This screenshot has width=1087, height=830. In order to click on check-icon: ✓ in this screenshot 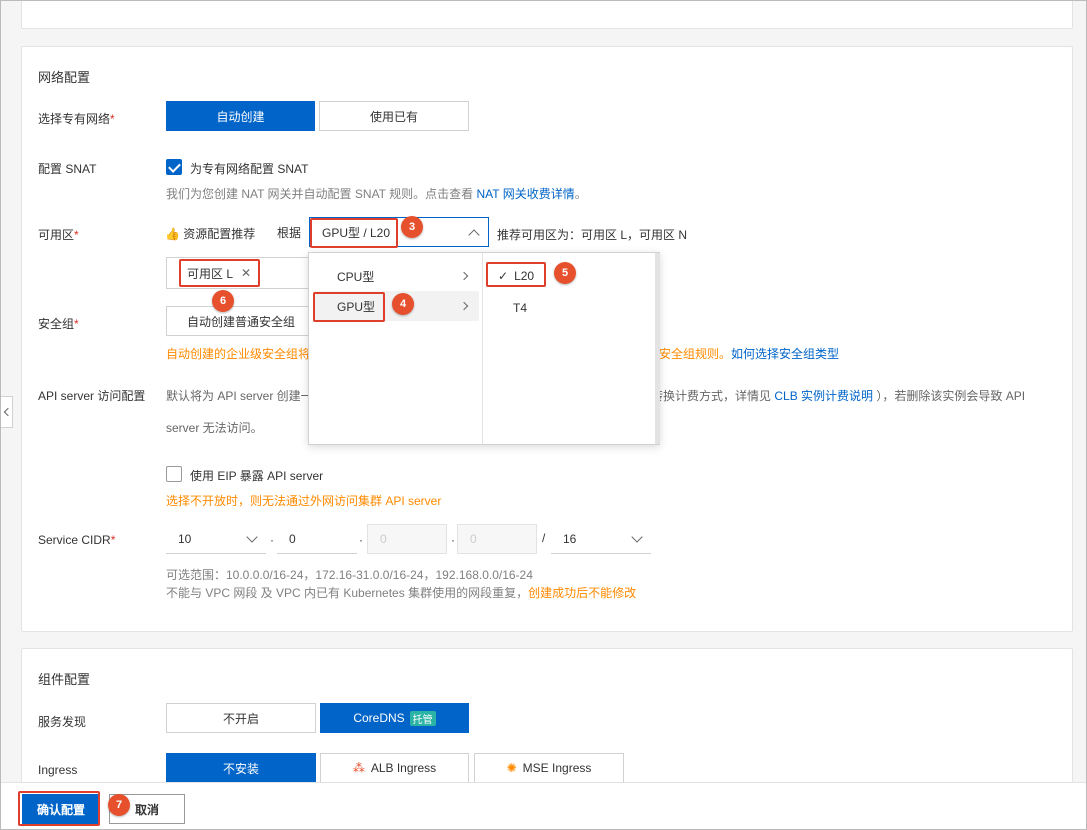, I will do `click(503, 276)`.